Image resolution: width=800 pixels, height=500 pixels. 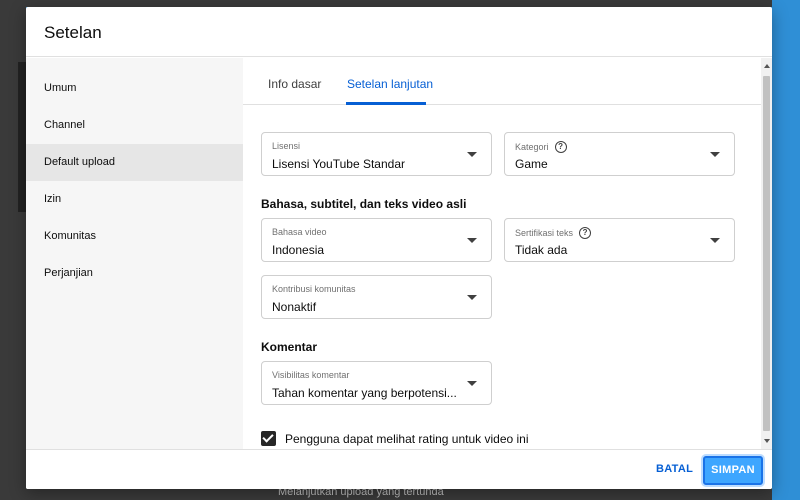 I want to click on background-right, so click(x=786, y=250).